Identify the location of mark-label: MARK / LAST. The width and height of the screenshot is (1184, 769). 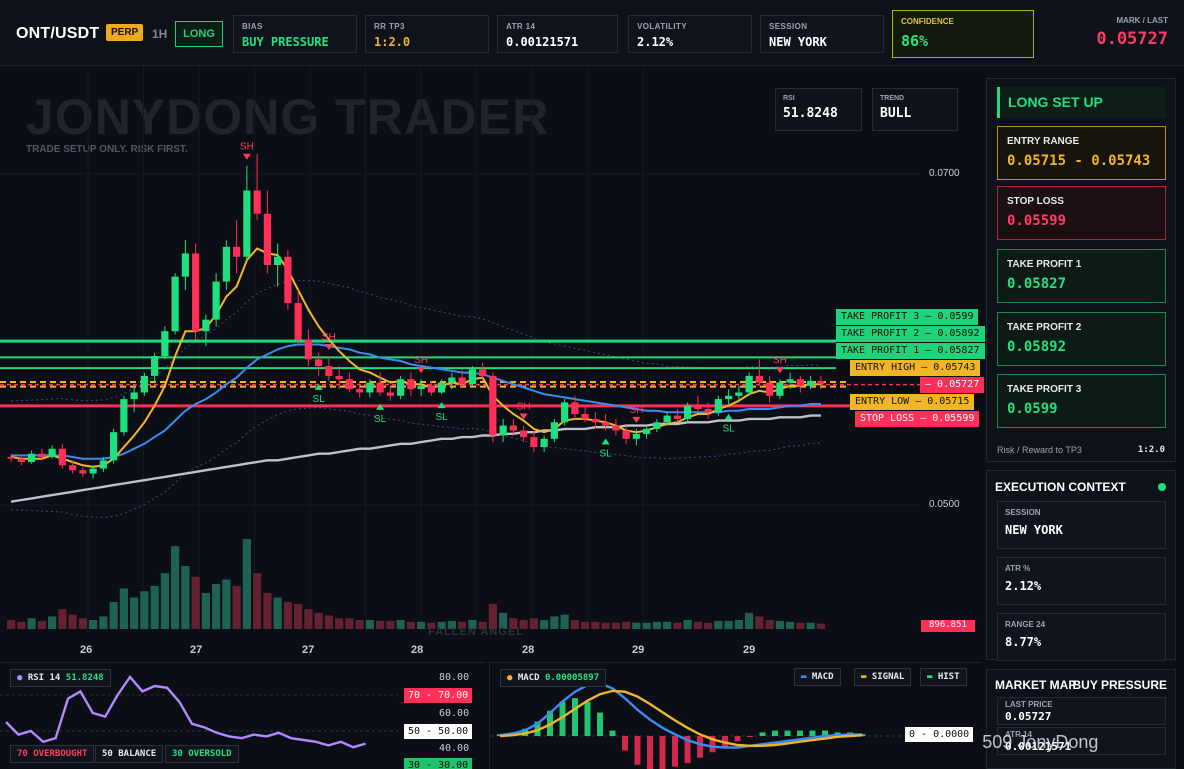
(1142, 20).